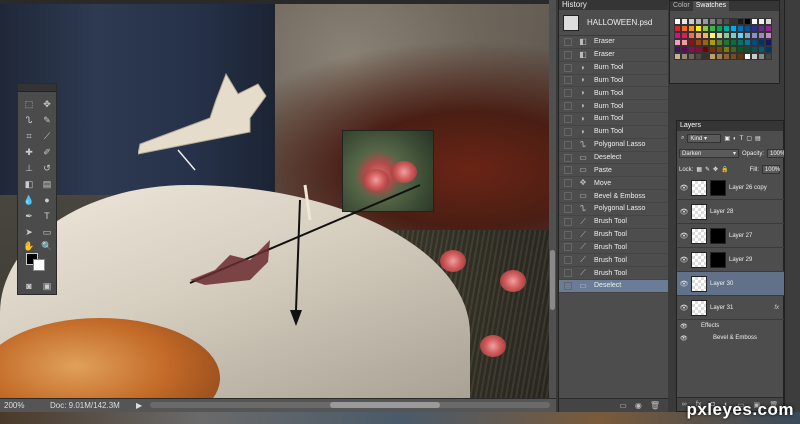  I want to click on blend-mode-select: Darken ▾, so click(709, 153).